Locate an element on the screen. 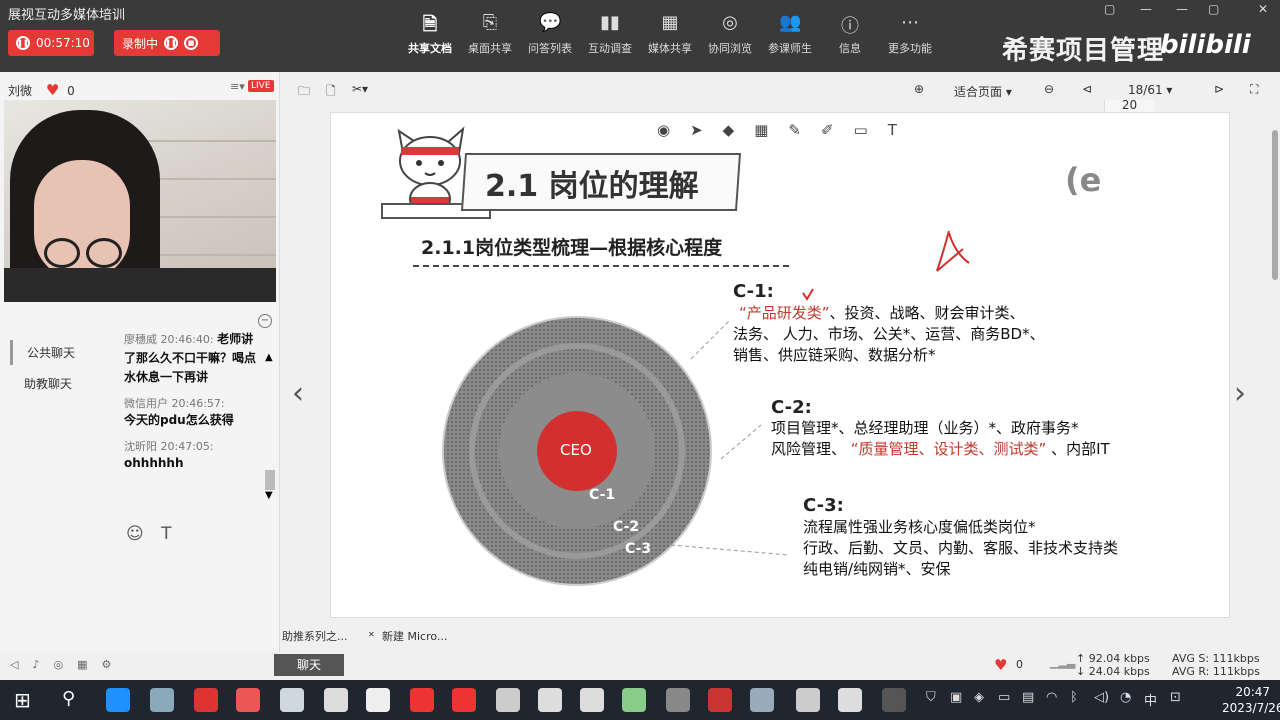 The width and height of the screenshot is (1280, 720). battery-icon: ▭ is located at coordinates (1004, 697).